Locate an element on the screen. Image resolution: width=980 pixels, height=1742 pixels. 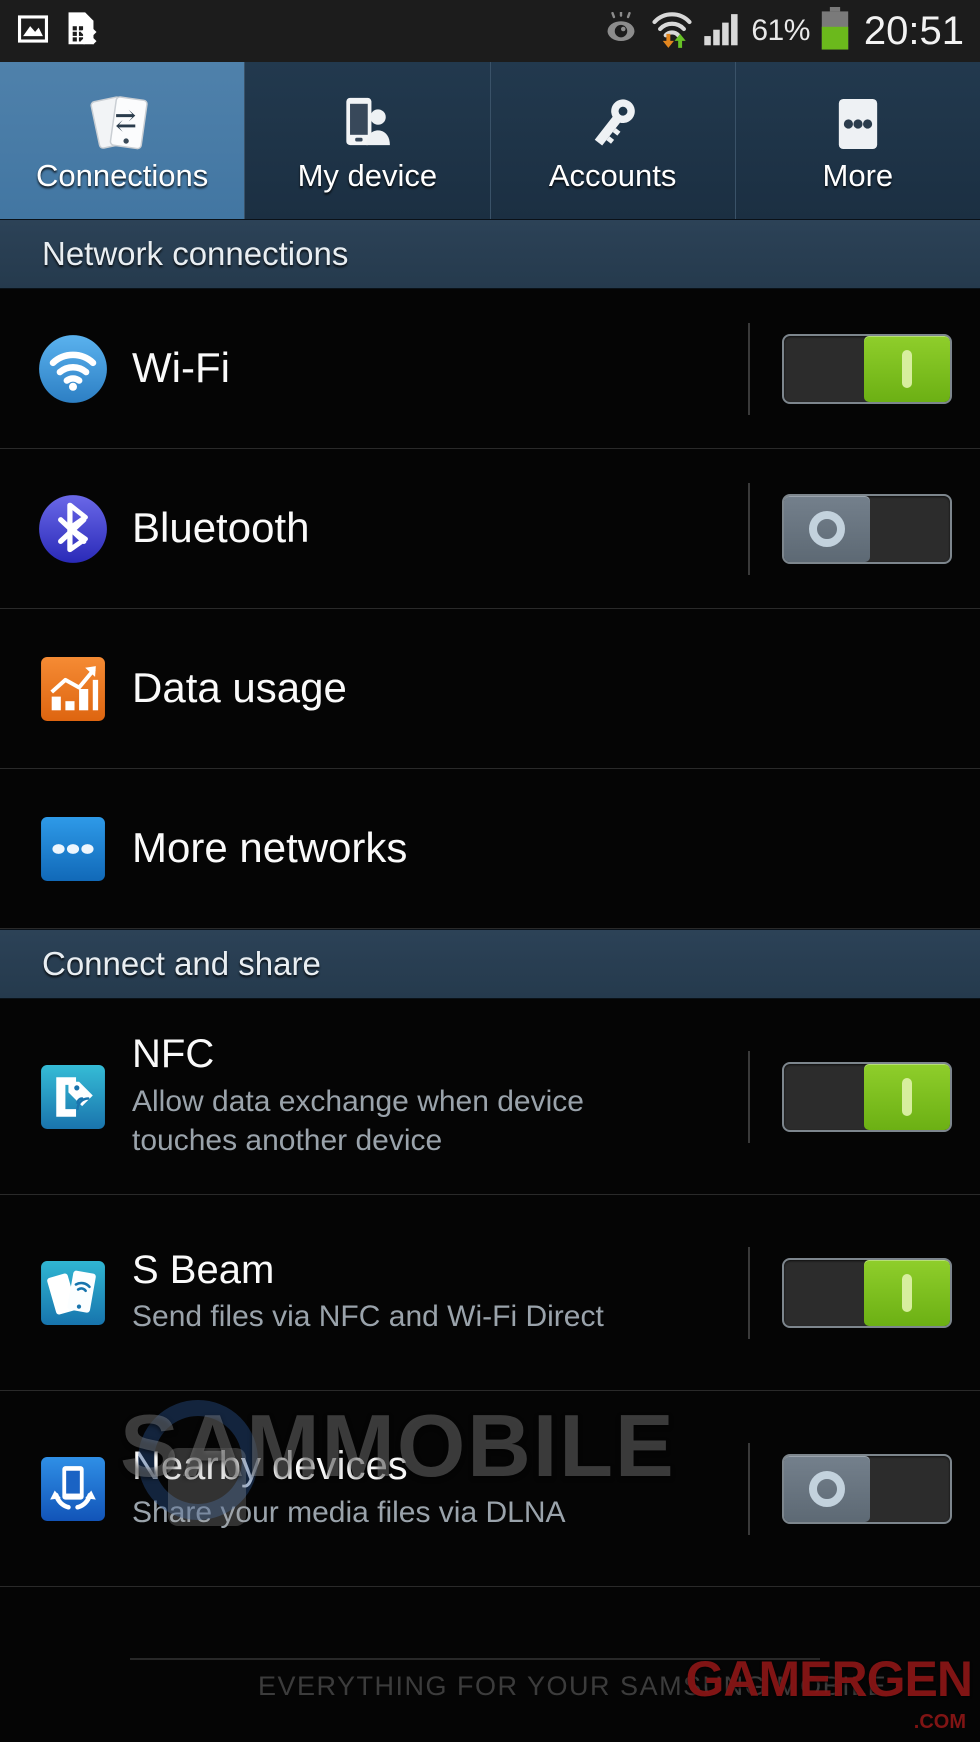
list-item-more-networks: More networks is located at coordinates (490, 849).